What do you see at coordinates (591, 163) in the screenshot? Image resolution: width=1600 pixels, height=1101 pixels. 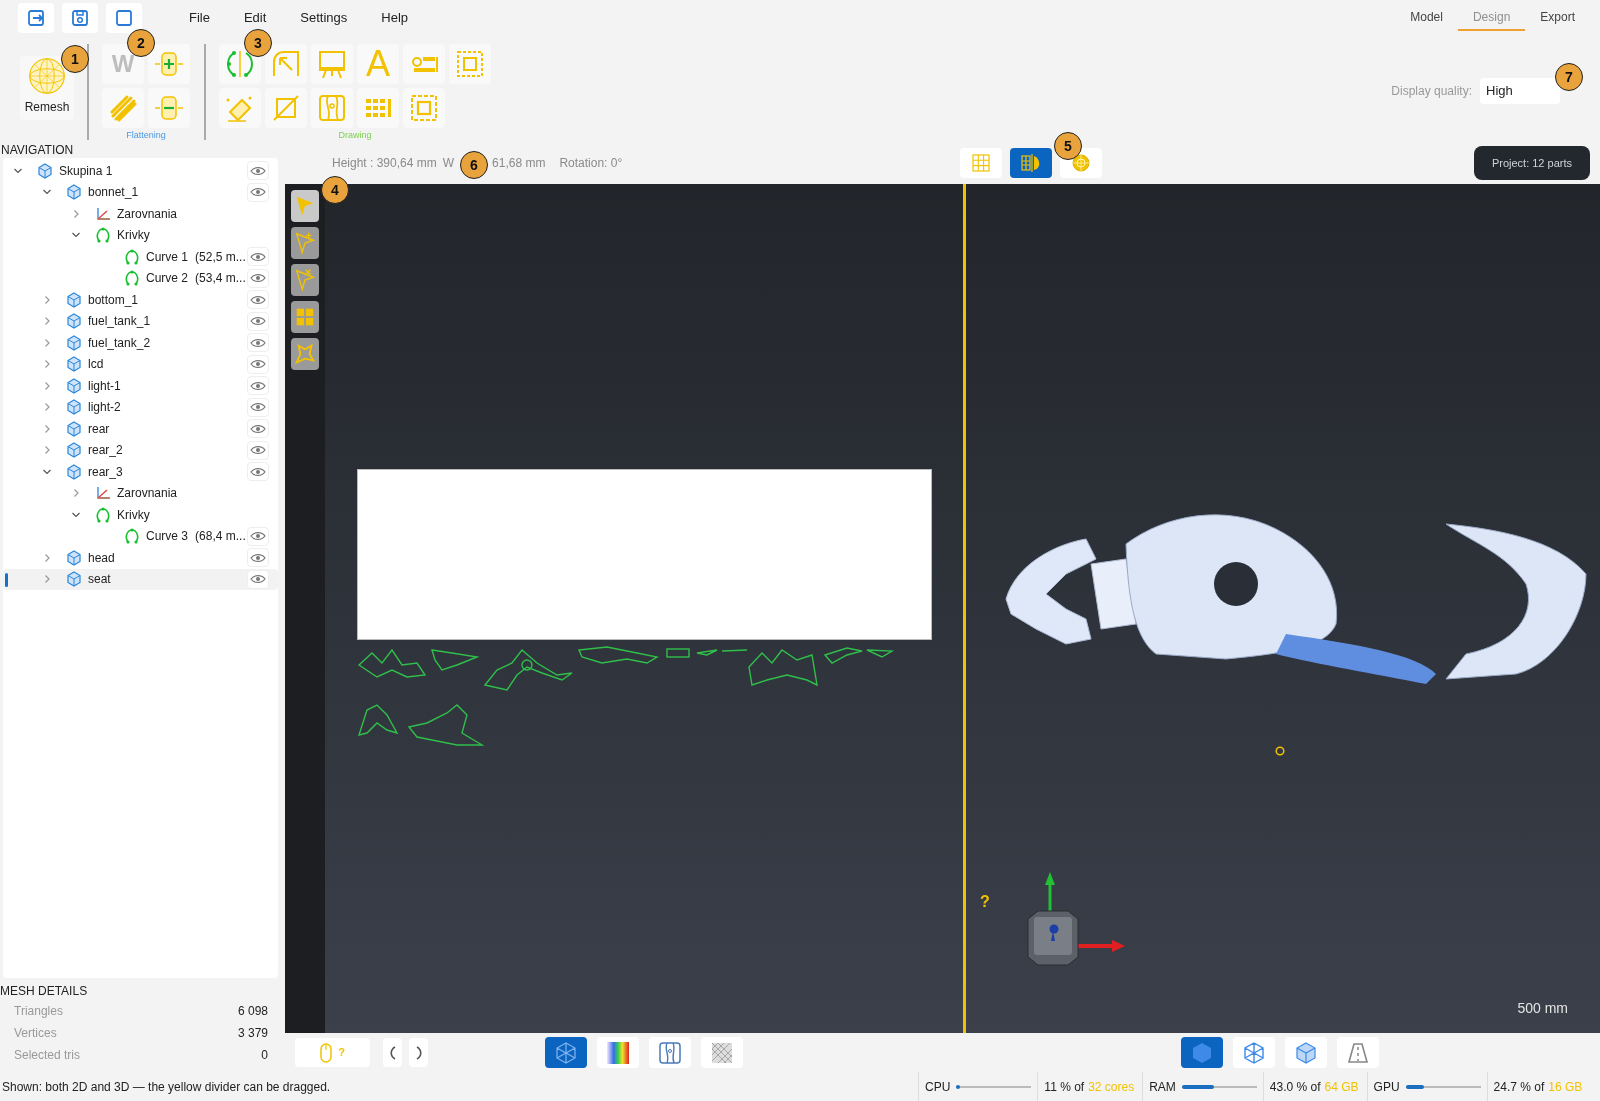 I see `dimension-text: Rotation: 0°` at bounding box center [591, 163].